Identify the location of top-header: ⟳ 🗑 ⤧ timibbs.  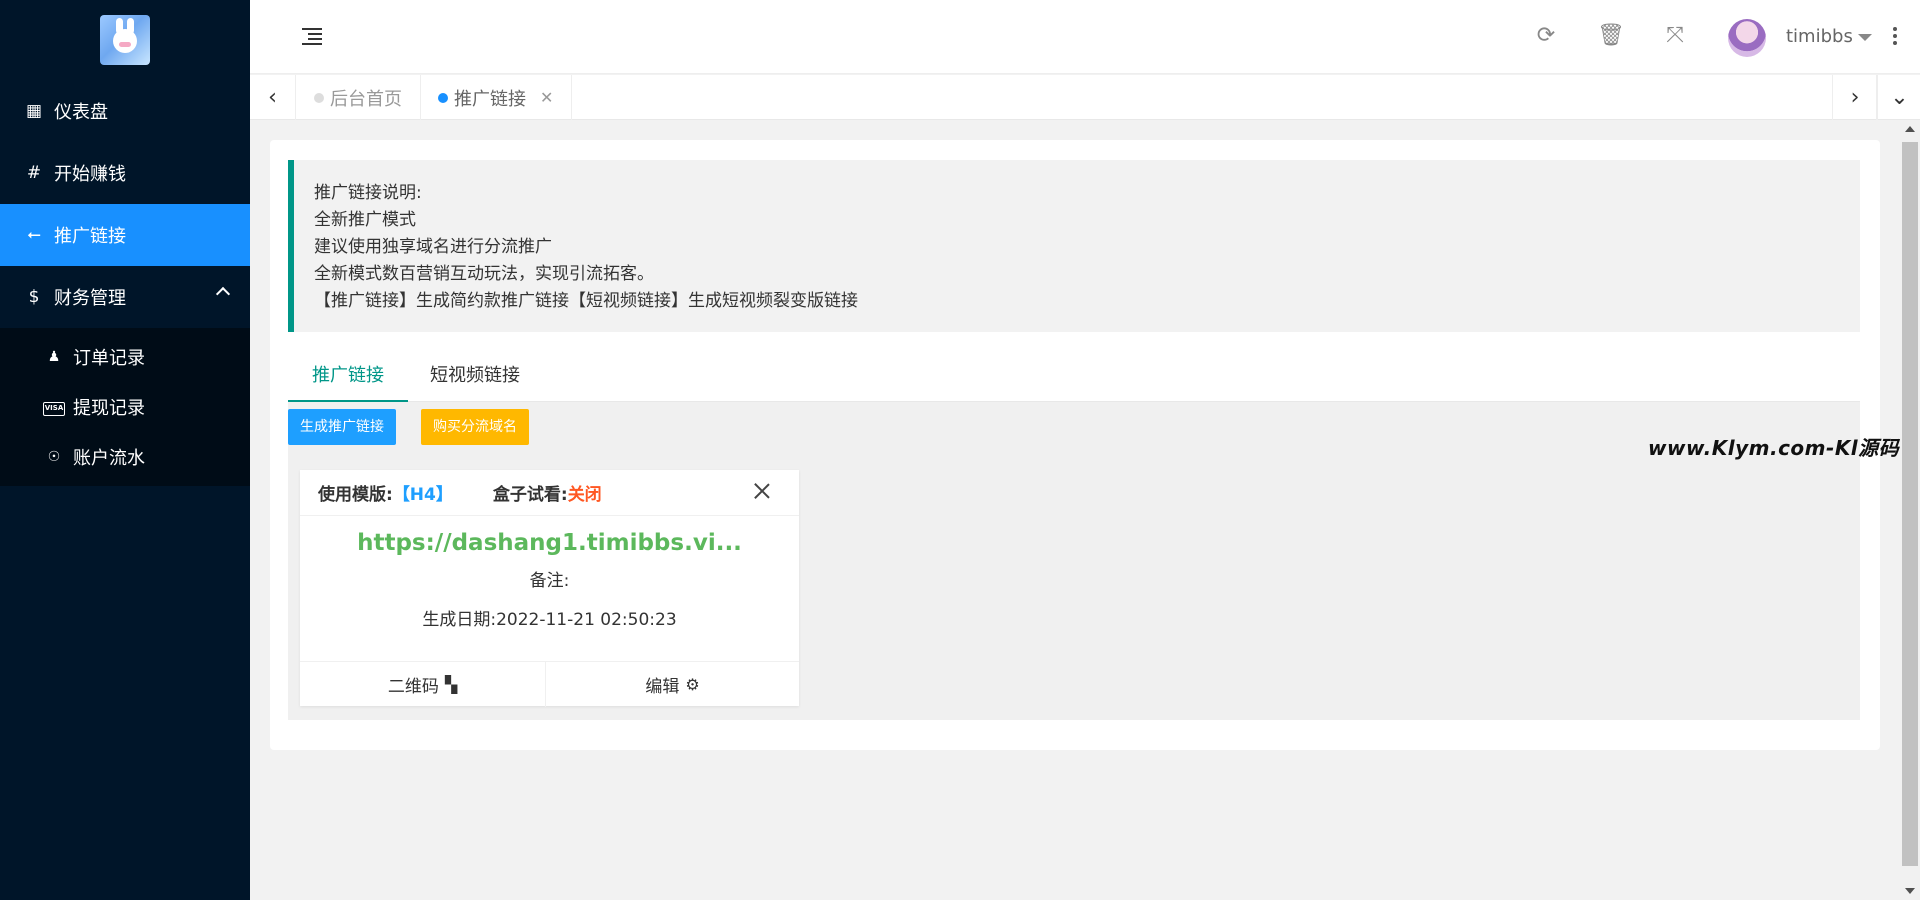
(1085, 37).